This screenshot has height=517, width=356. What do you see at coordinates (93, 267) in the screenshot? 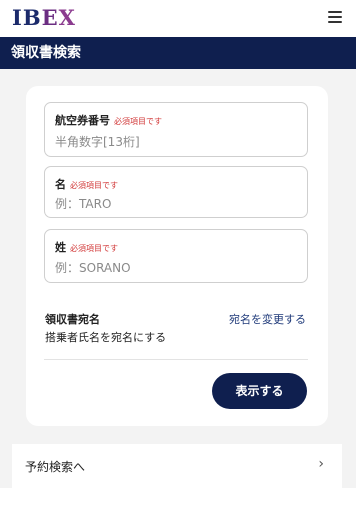
I see `last-name-input: 例：SORANO` at bounding box center [93, 267].